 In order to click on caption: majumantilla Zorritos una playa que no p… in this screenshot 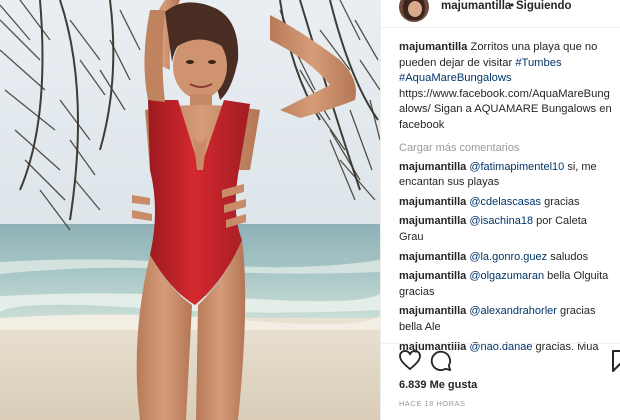, I will do `click(506, 87)`.